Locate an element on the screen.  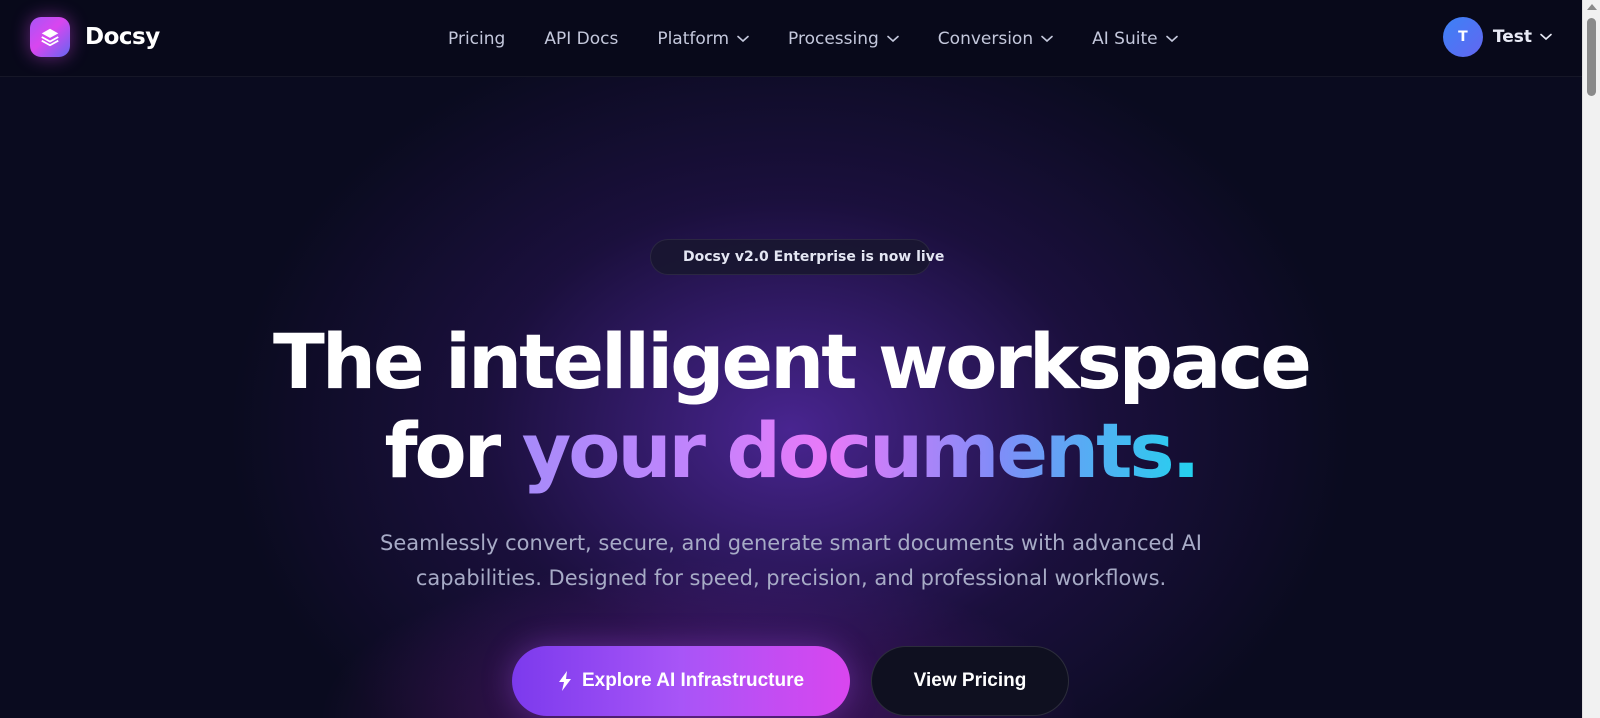
explore-ai-infrastructure-button: Explore AI Infrastructure is located at coordinates (681, 681).